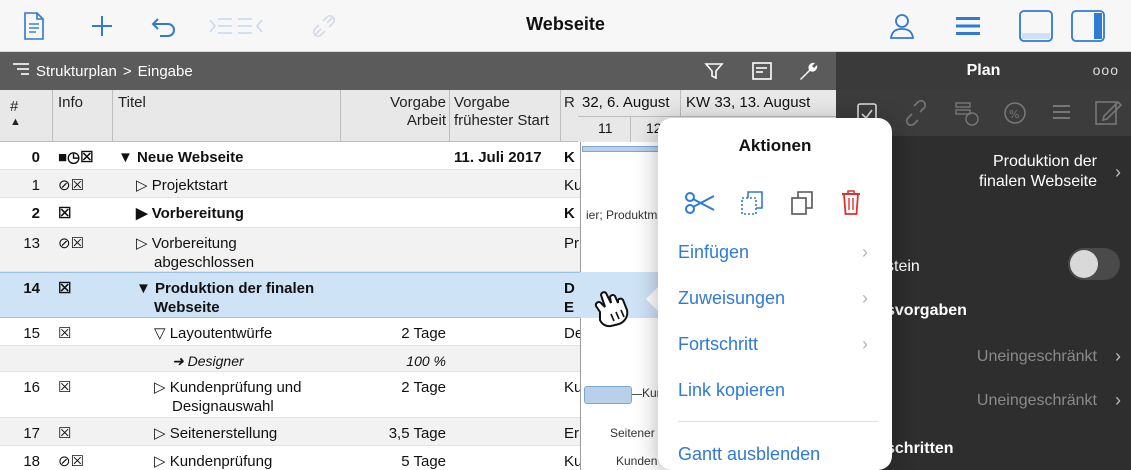 The width and height of the screenshot is (1131, 470). Describe the element at coordinates (396, 461) in the screenshot. I see `row-work: 5 Tage` at that location.